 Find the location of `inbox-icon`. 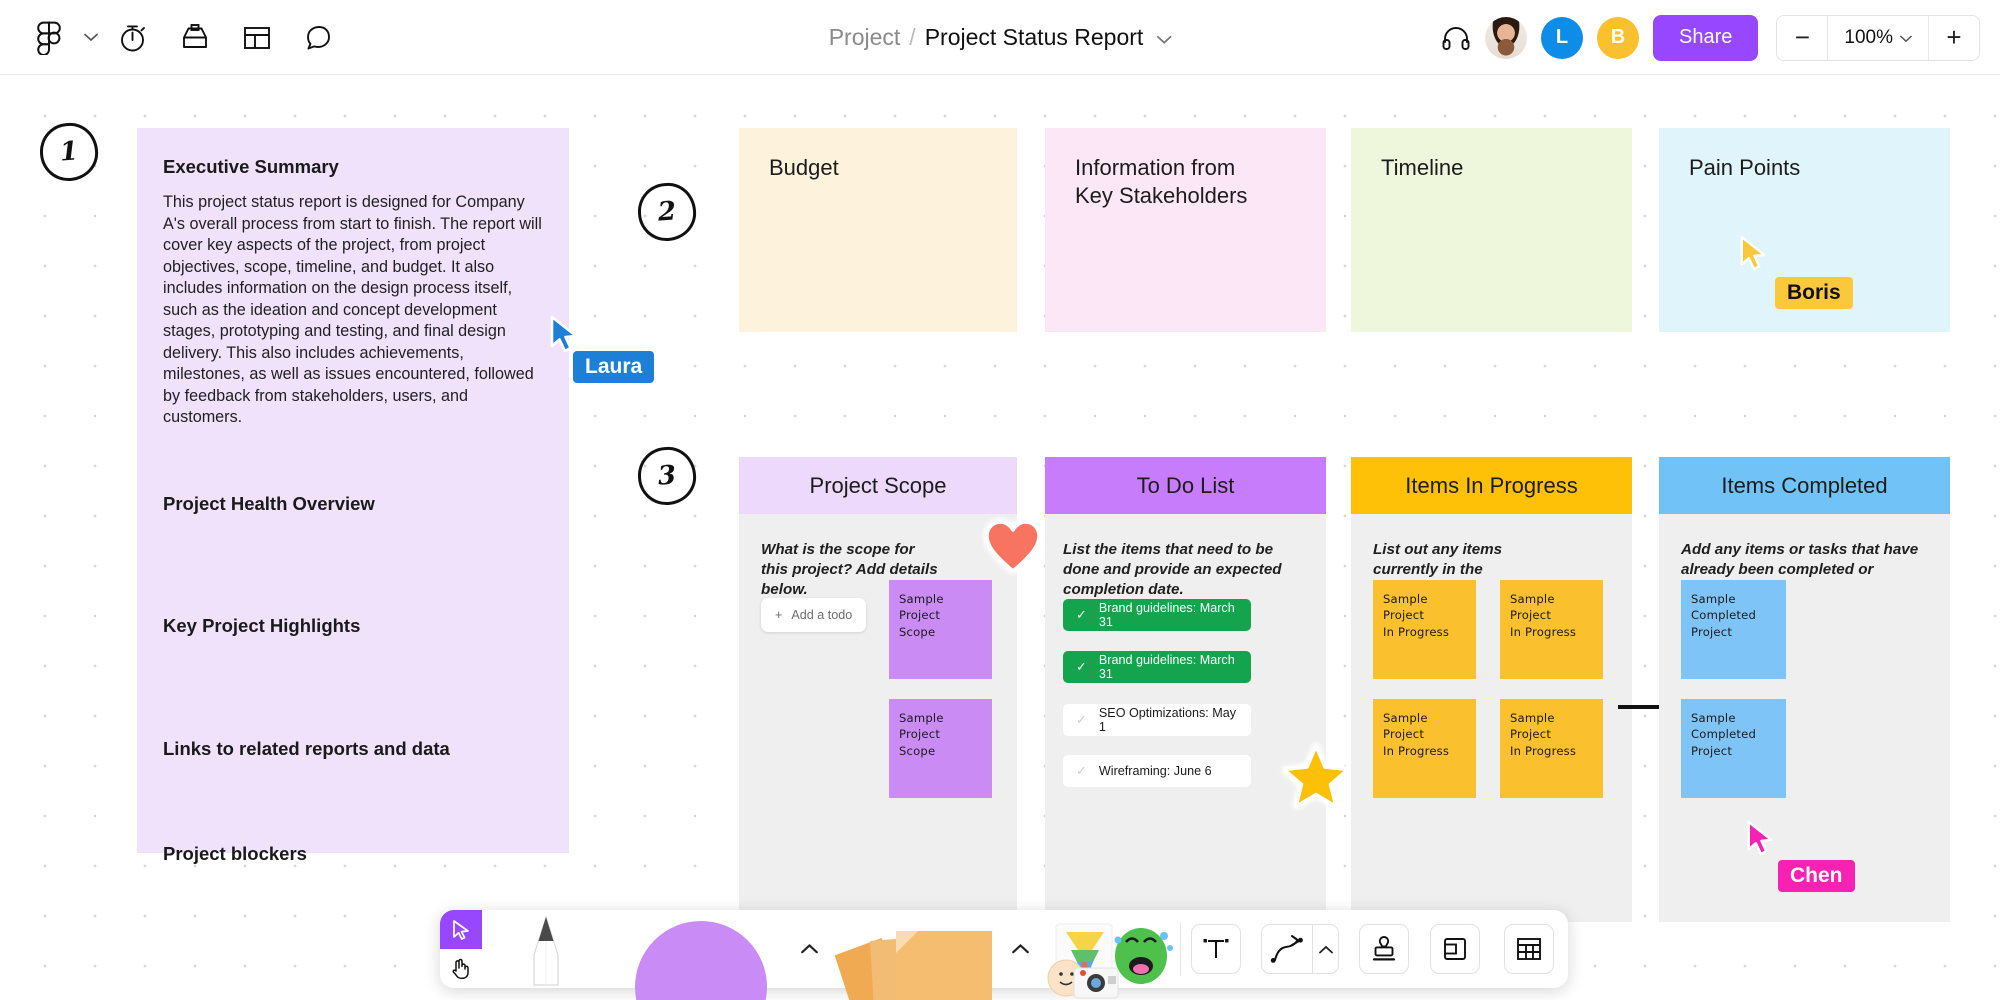

inbox-icon is located at coordinates (195, 38).